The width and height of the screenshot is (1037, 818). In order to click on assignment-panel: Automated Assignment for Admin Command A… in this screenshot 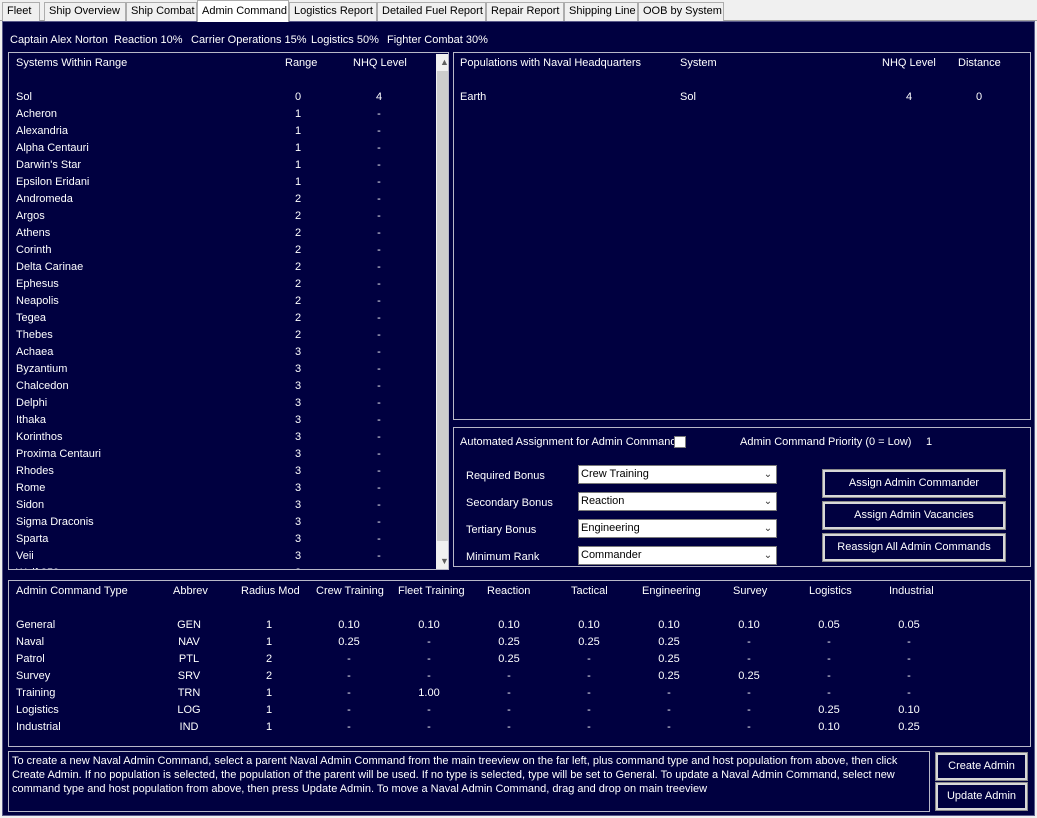, I will do `click(742, 497)`.